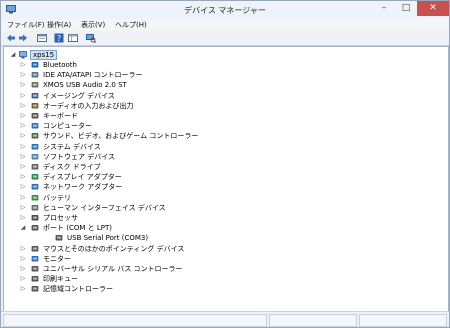  Describe the element at coordinates (224, 157) in the screenshot. I see `tree-item: ▷ ソフトウェア デバイス` at that location.